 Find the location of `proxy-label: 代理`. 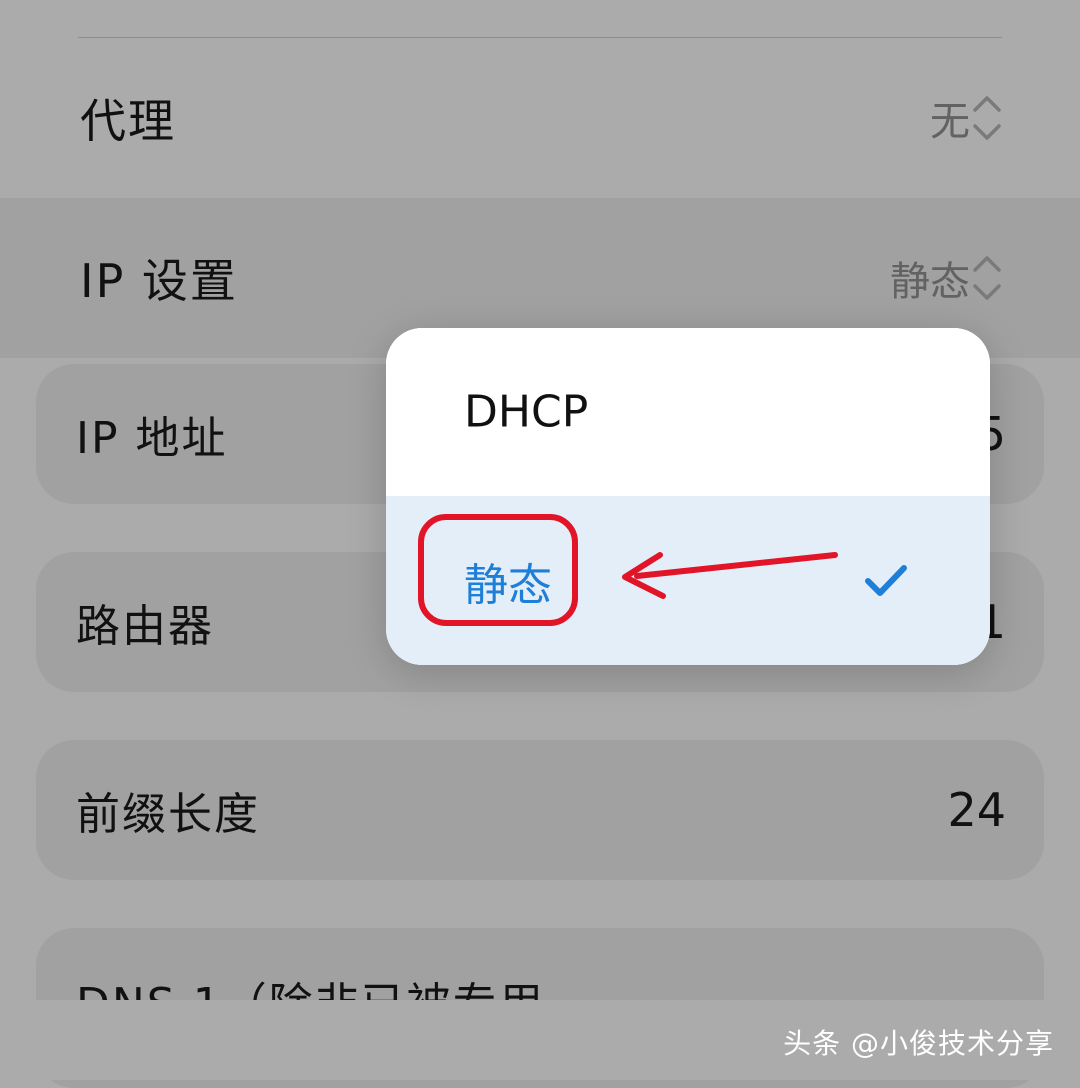

proxy-label: 代理 is located at coordinates (128, 121).